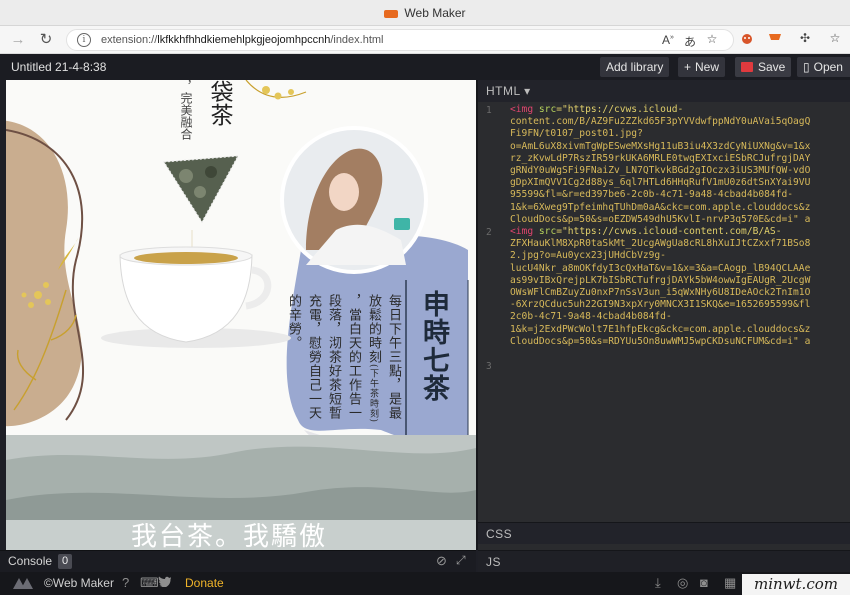  I want to click on poster-text-col5: 充電，慰勞自己一天, so click(313, 357).